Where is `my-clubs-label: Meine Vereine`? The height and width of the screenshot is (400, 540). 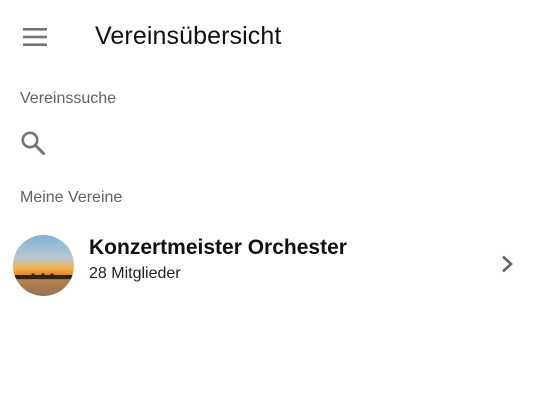 my-clubs-label: Meine Vereine is located at coordinates (71, 197).